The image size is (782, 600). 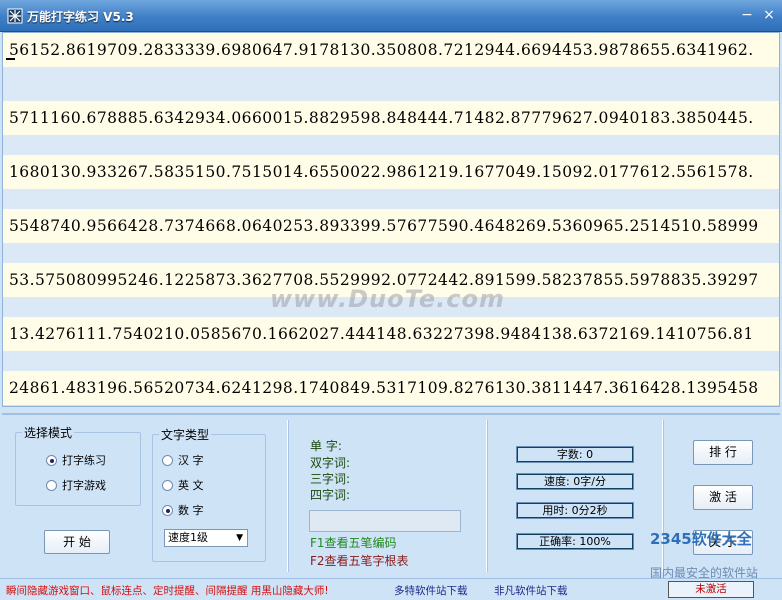 I want to click on speed-display: 速度: 0字/分, so click(x=575, y=481).